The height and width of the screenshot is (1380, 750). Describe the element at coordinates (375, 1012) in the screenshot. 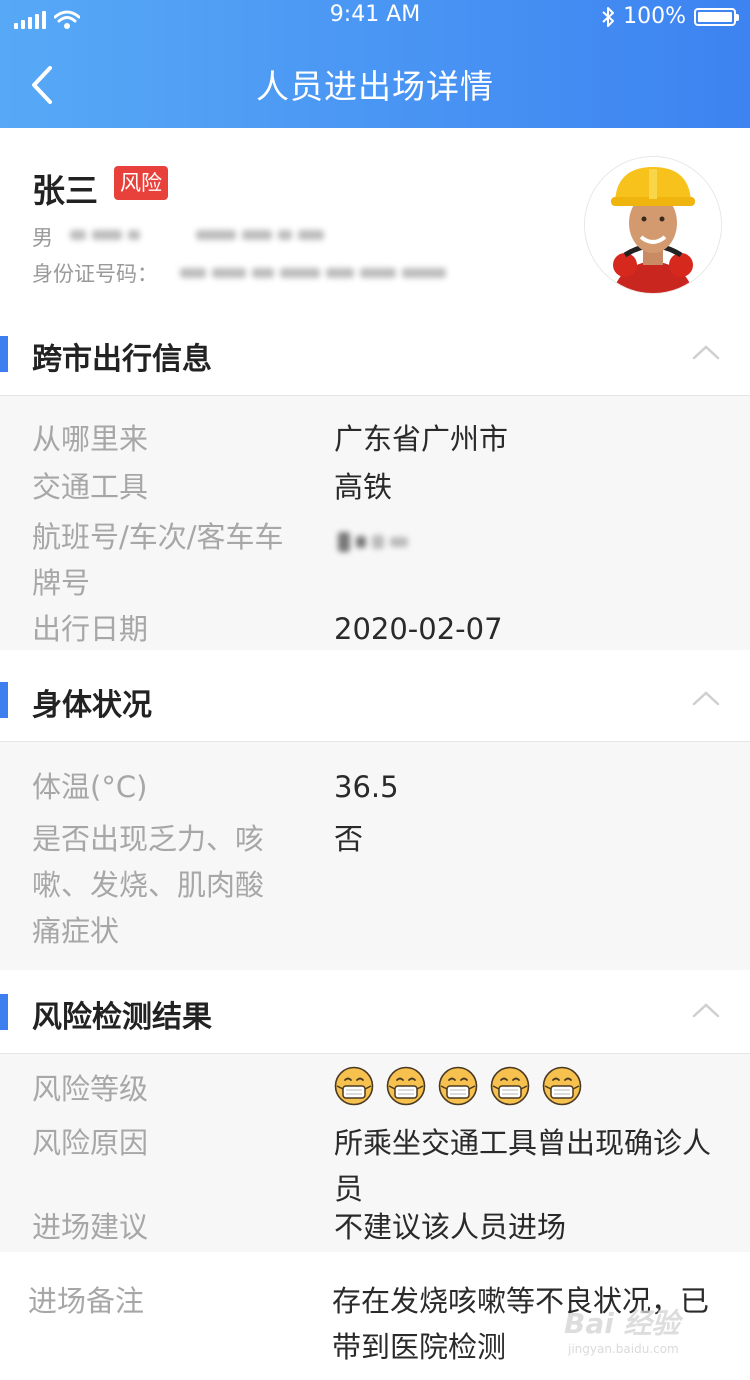

I see `section-header-risk: 风险检测结果` at that location.